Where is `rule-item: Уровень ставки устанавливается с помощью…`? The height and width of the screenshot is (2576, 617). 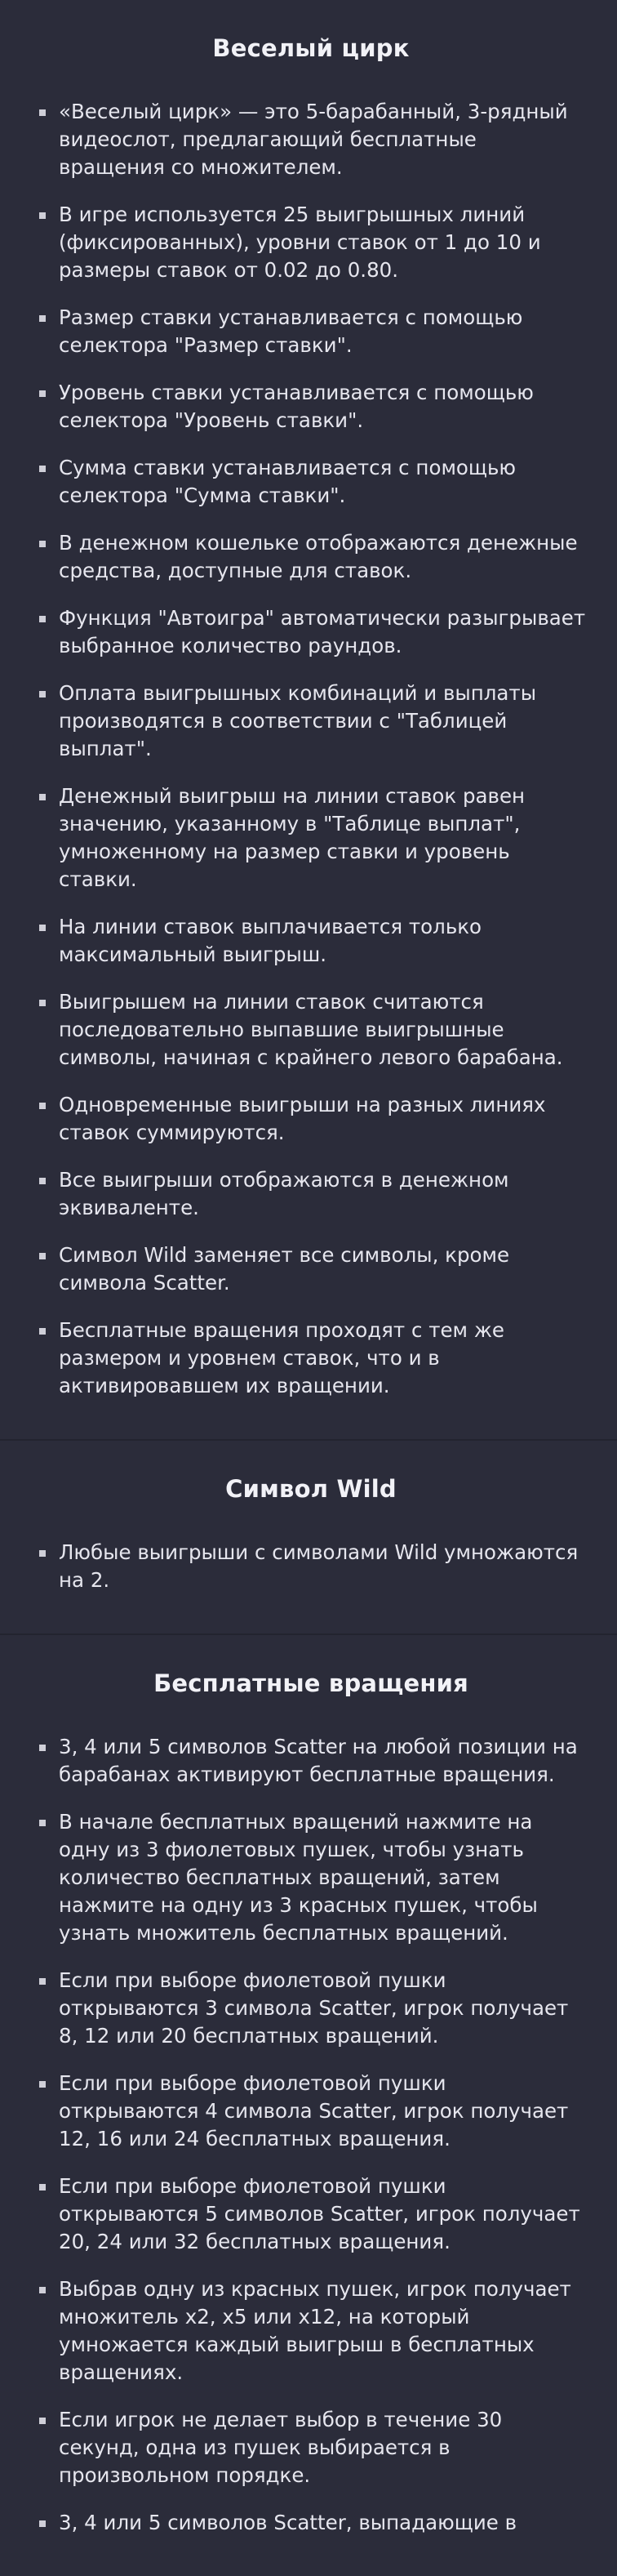 rule-item: Уровень ставки устанавливается с помощью… is located at coordinates (311, 407).